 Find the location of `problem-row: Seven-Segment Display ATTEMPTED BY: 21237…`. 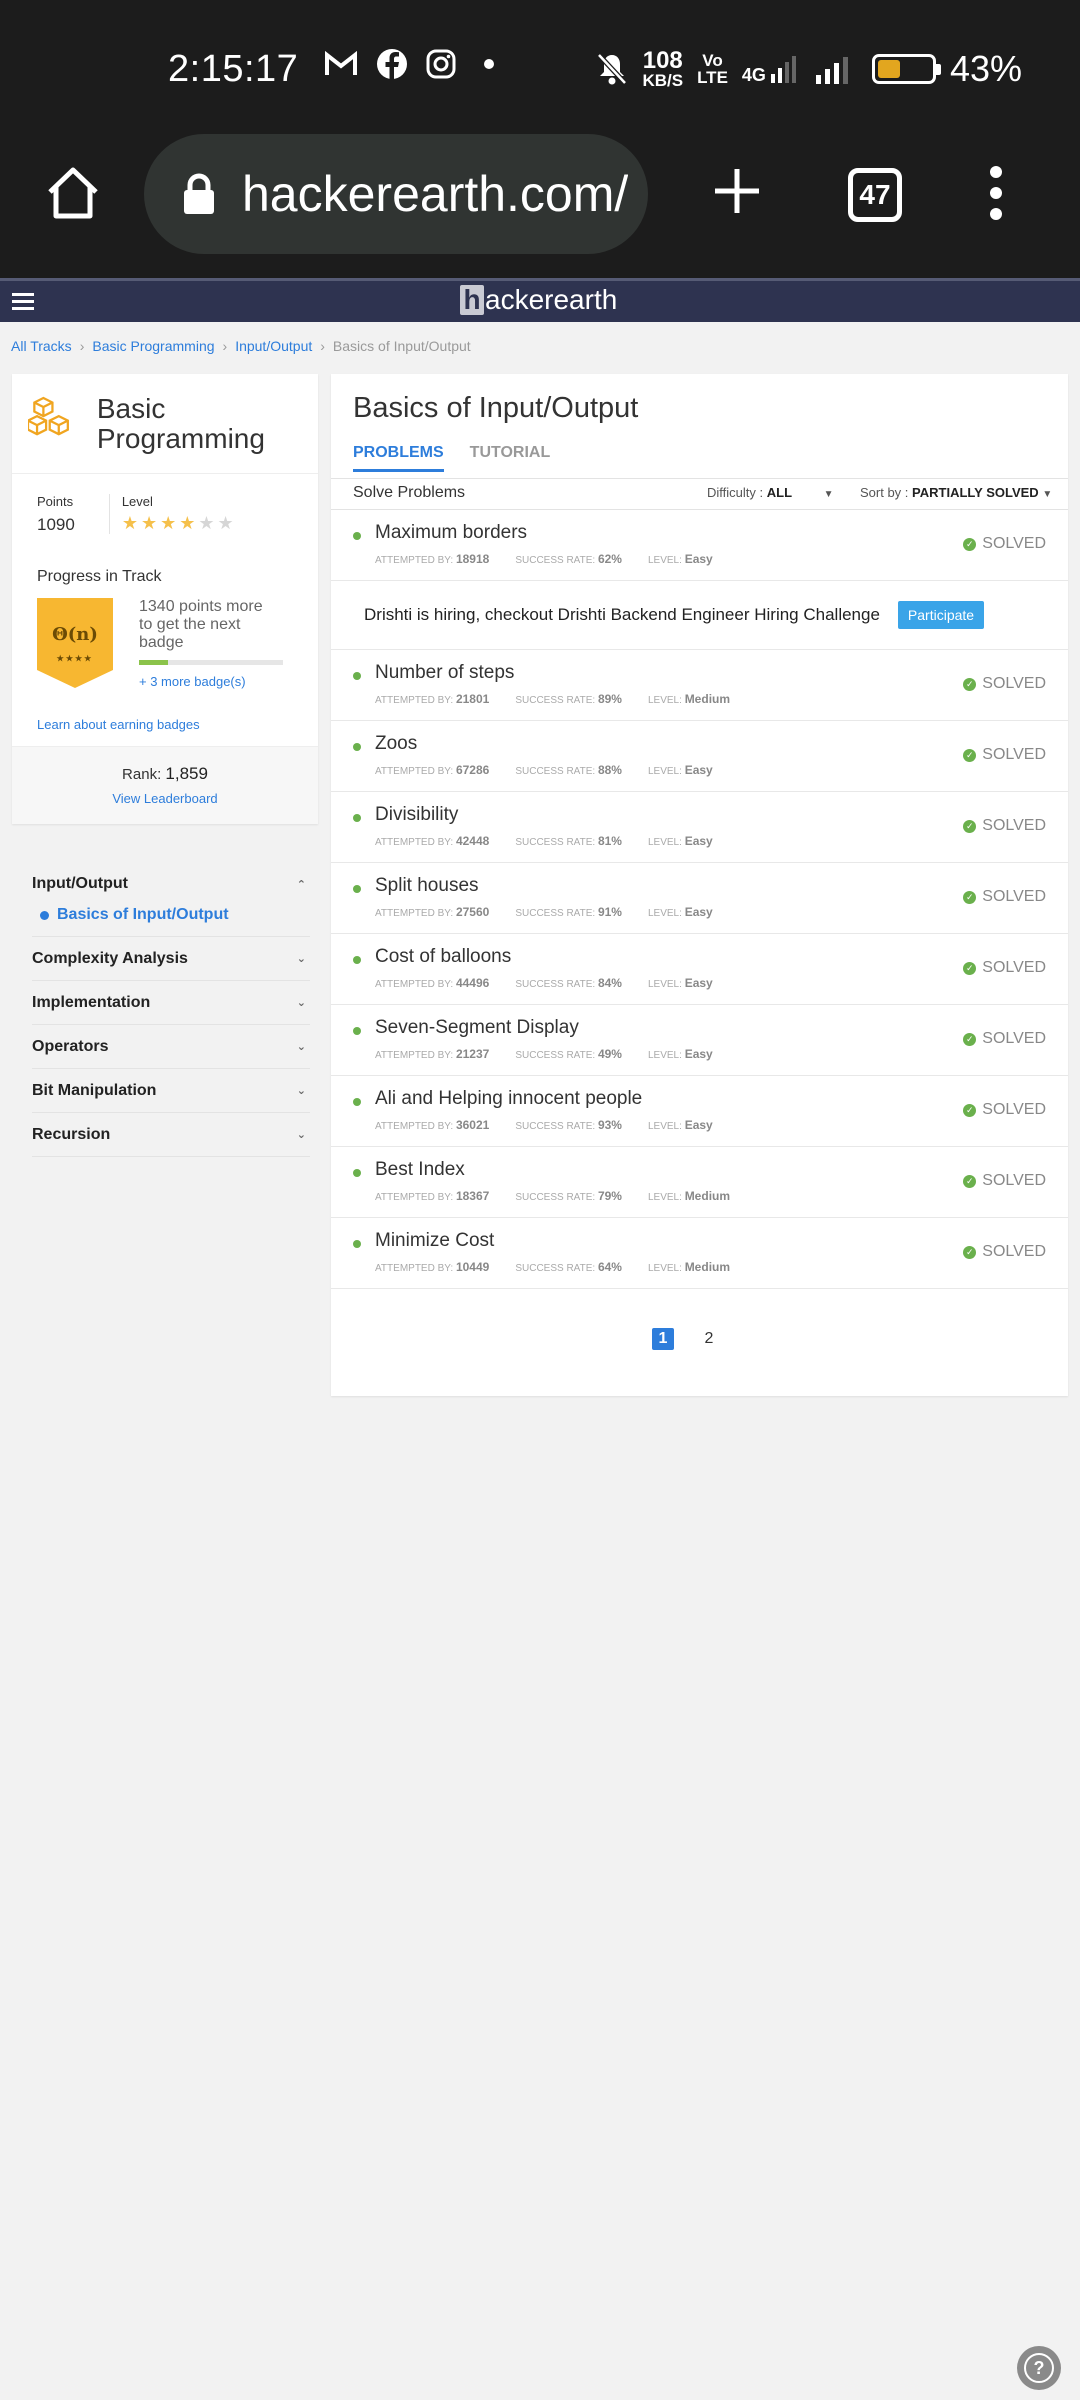

problem-row: Seven-Segment Display ATTEMPTED BY: 21237… is located at coordinates (699, 1040).